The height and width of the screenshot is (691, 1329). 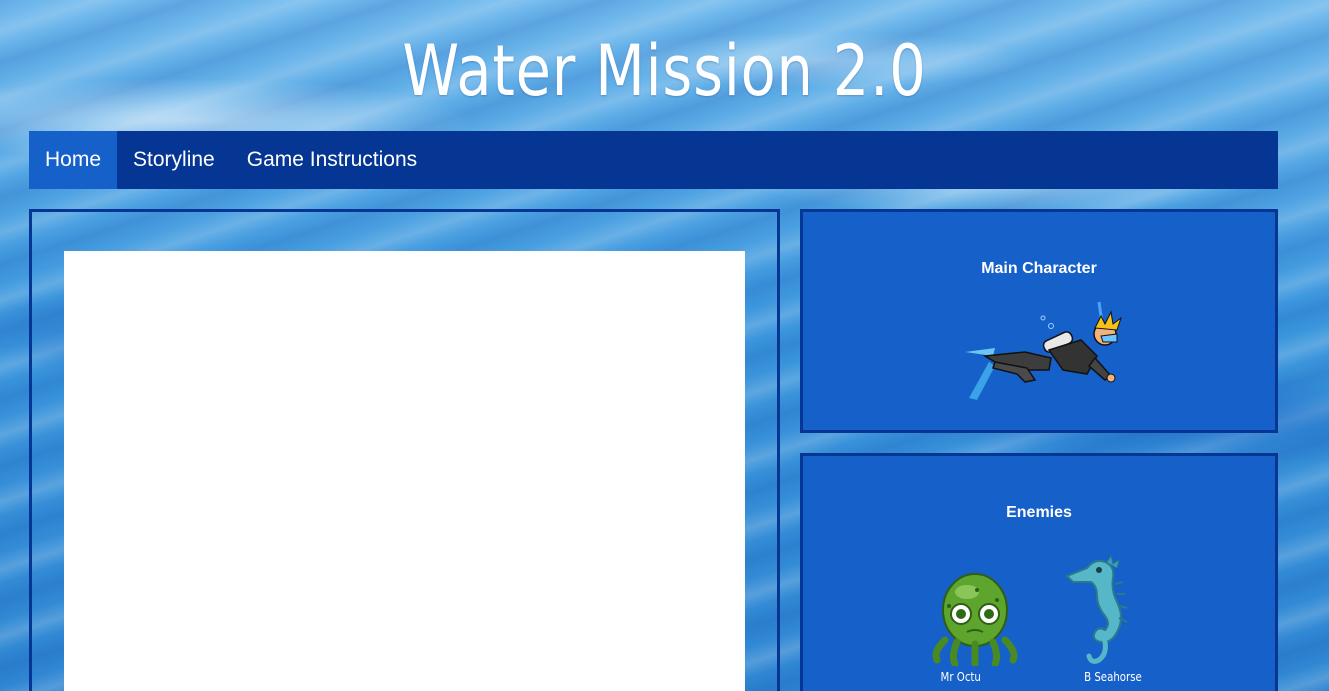 I want to click on enemy-label-b-seahorse: B Seahorse, so click(x=1113, y=677).